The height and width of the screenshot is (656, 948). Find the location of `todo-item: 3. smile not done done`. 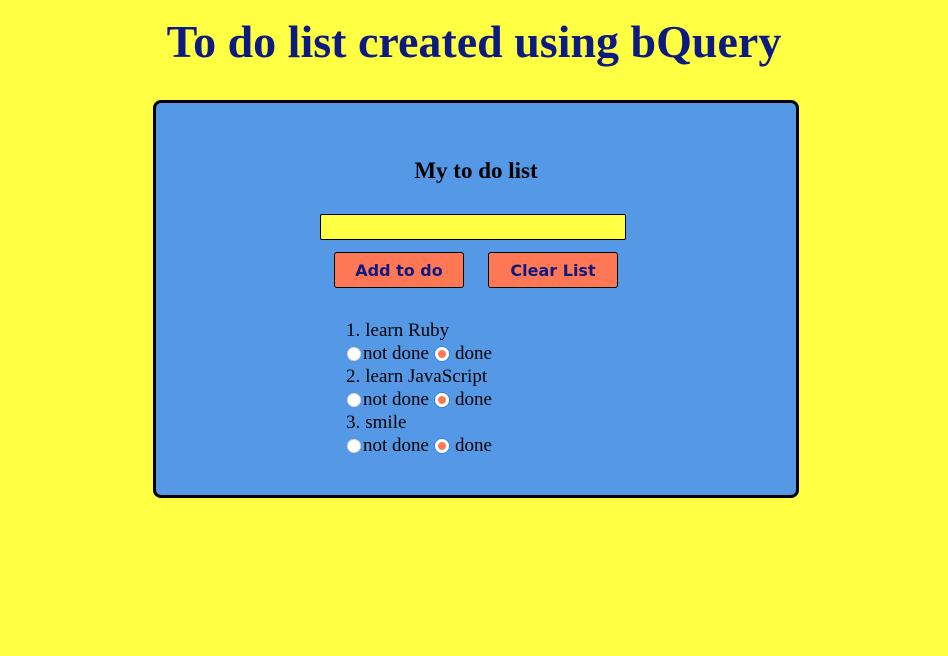

todo-item: 3. smile not done done is located at coordinates (496, 434).